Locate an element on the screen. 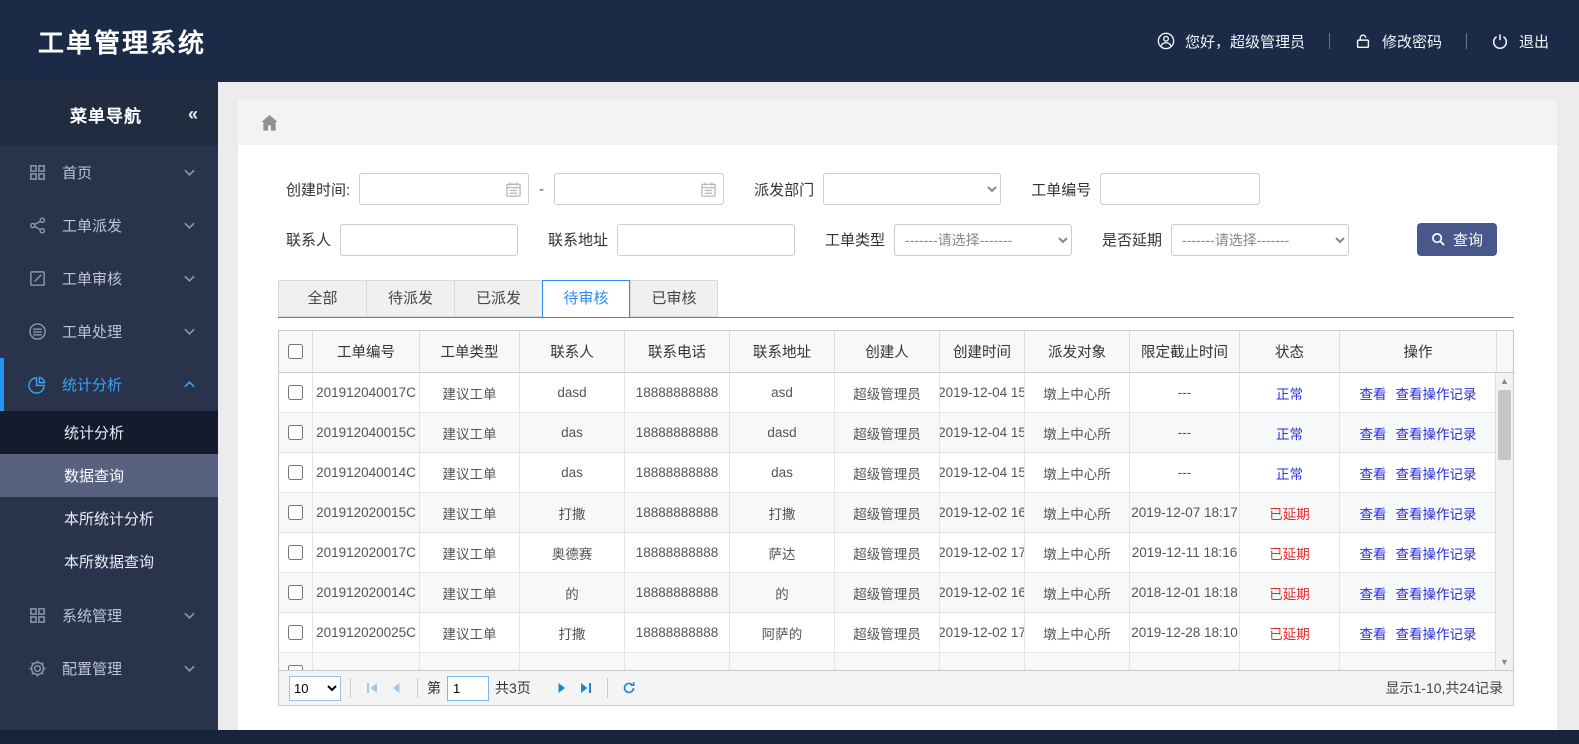 The width and height of the screenshot is (1579, 744). logout-button: 退出 is located at coordinates (1520, 41).